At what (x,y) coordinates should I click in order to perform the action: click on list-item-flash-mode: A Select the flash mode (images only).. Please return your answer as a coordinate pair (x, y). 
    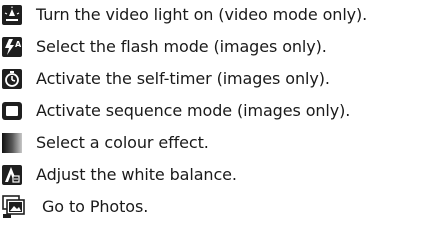
    Looking at the image, I should click on (221, 47).